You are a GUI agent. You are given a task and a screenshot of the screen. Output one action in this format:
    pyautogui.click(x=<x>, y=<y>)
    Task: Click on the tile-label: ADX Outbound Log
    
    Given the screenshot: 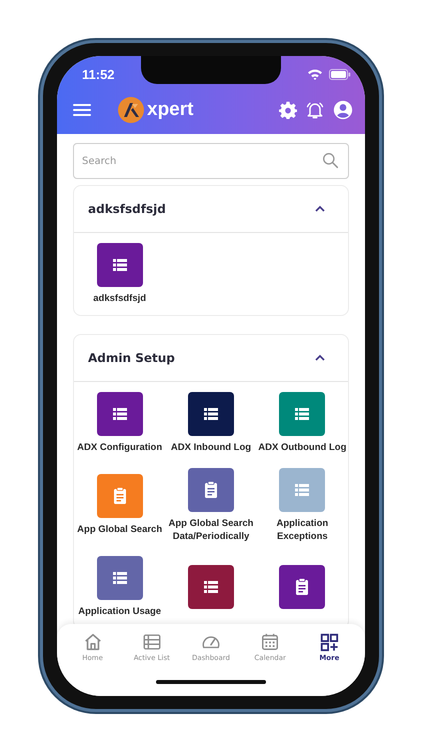 What is the action you would take?
    pyautogui.click(x=302, y=447)
    